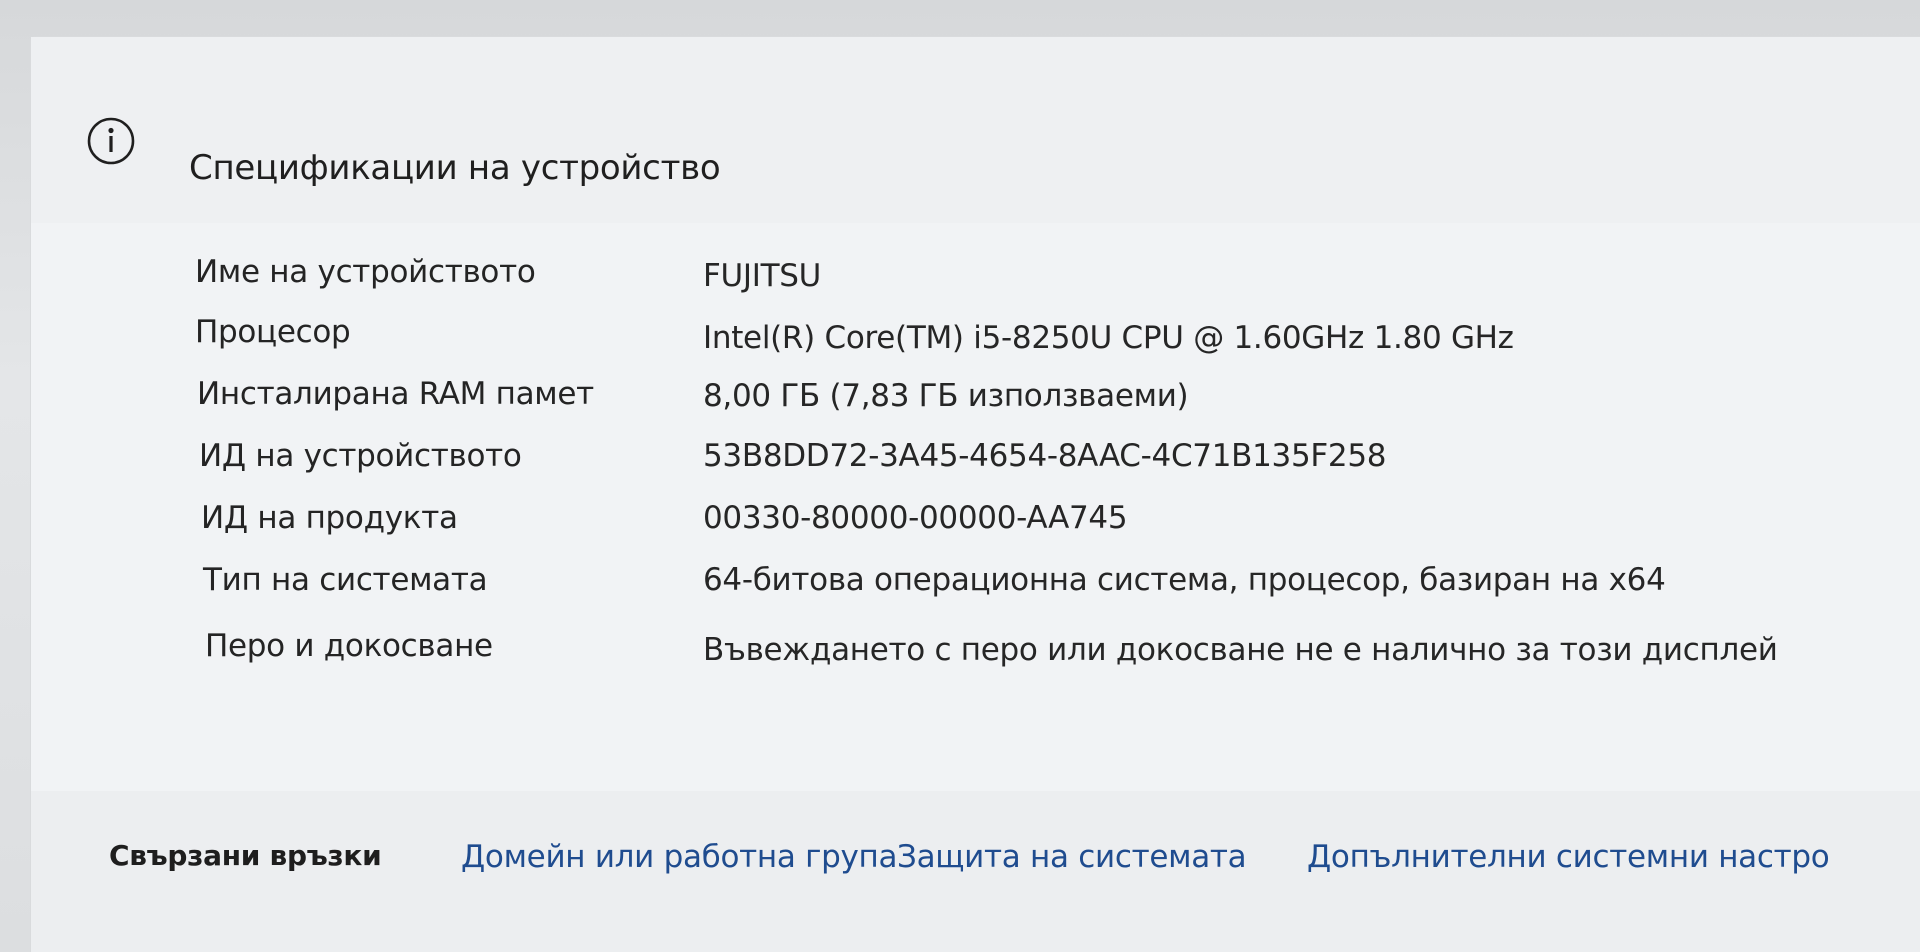 The height and width of the screenshot is (952, 1920). What do you see at coordinates (762, 276) in the screenshot?
I see `spec-value: FUJITSU` at bounding box center [762, 276].